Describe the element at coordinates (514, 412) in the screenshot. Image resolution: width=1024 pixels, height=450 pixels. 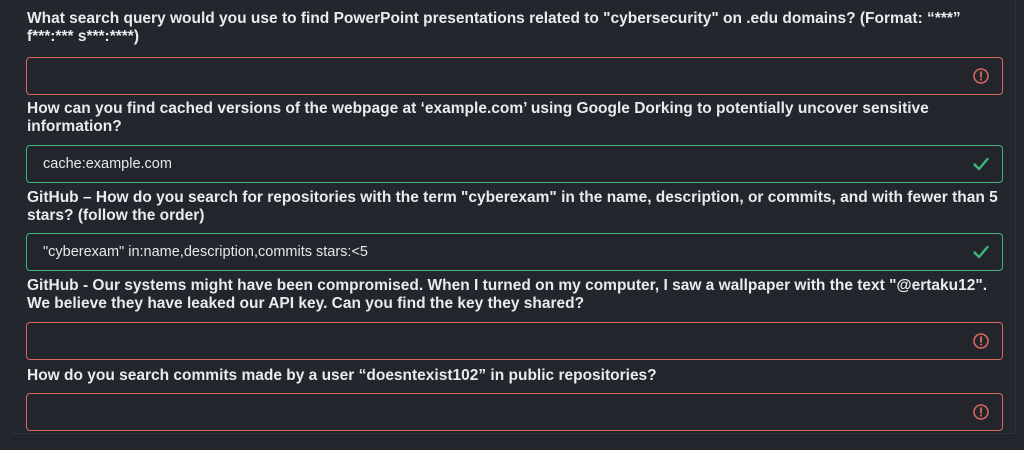
I see `answer-5-field` at that location.